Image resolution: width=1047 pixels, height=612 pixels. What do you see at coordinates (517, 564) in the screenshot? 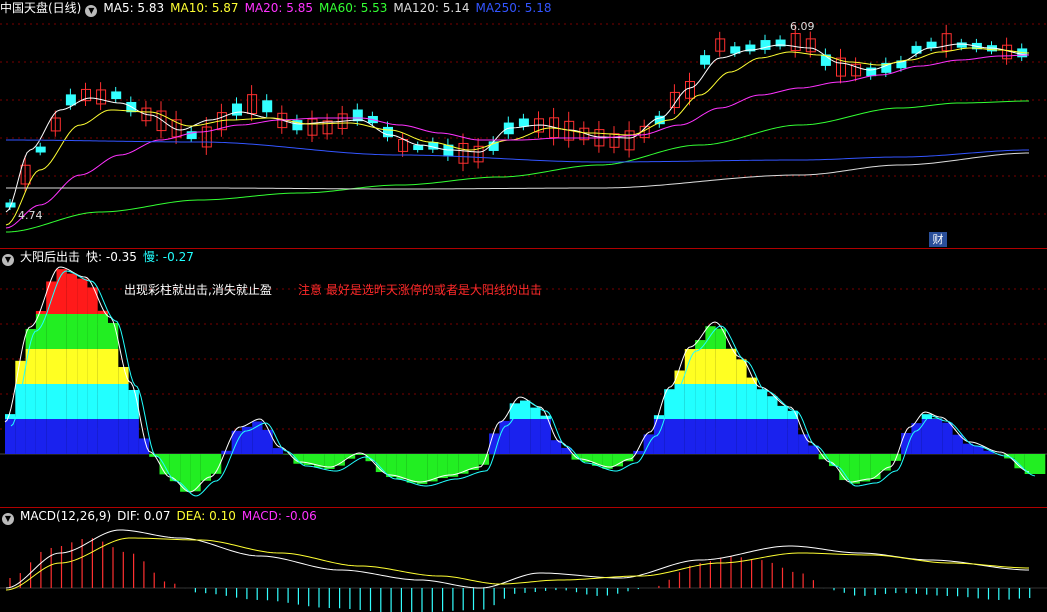
I see `dea-line` at bounding box center [517, 564].